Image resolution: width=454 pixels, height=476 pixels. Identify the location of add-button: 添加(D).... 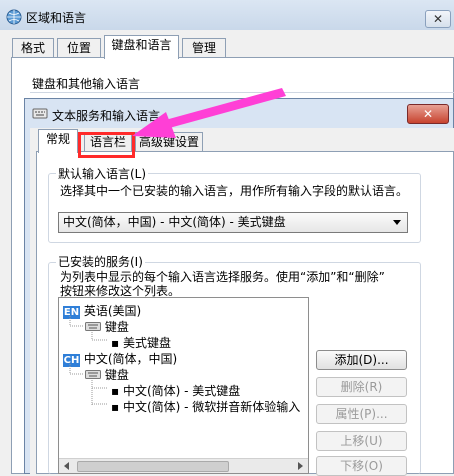
(361, 360).